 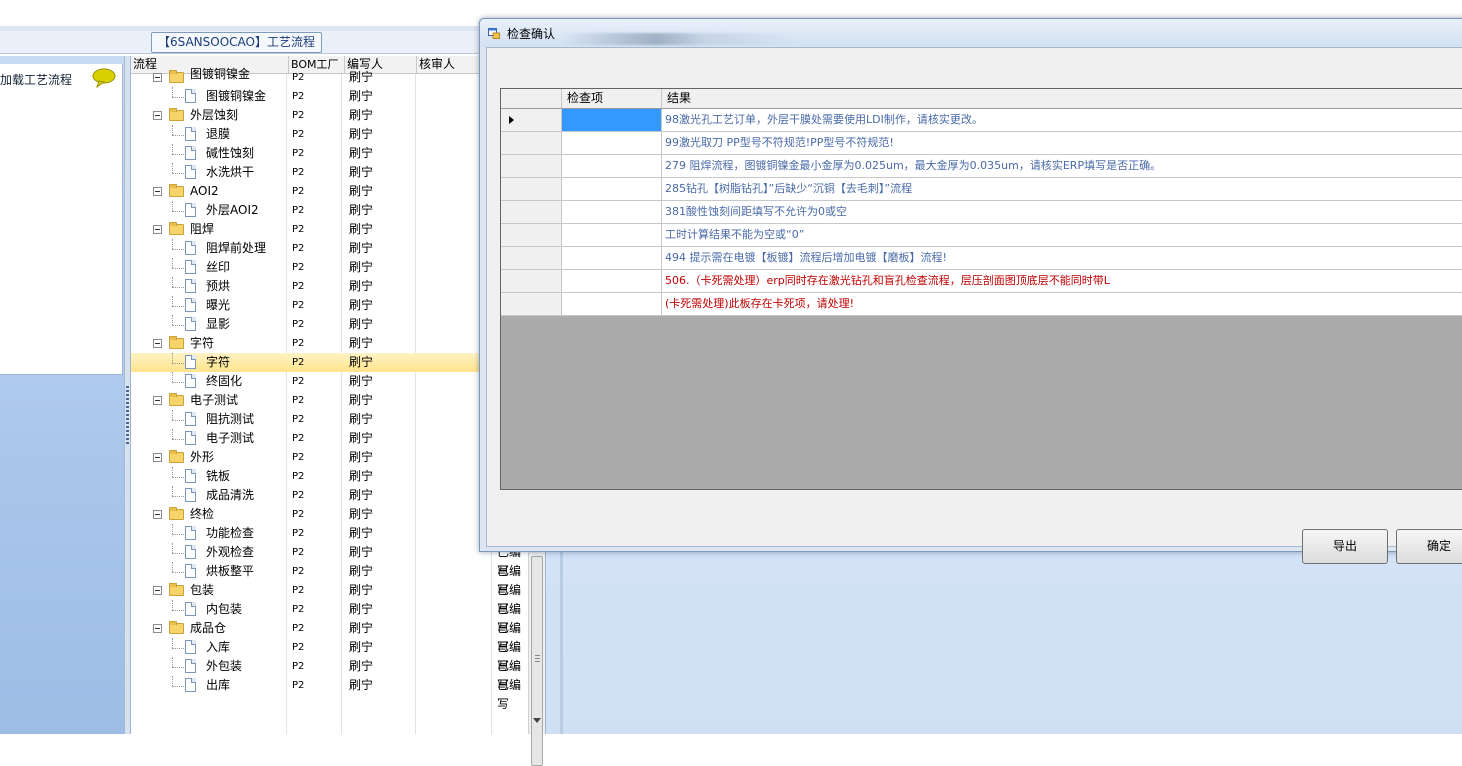 What do you see at coordinates (331, 598) in the screenshot?
I see `tree-node-group: 包装 P2 刷宁 已编写` at bounding box center [331, 598].